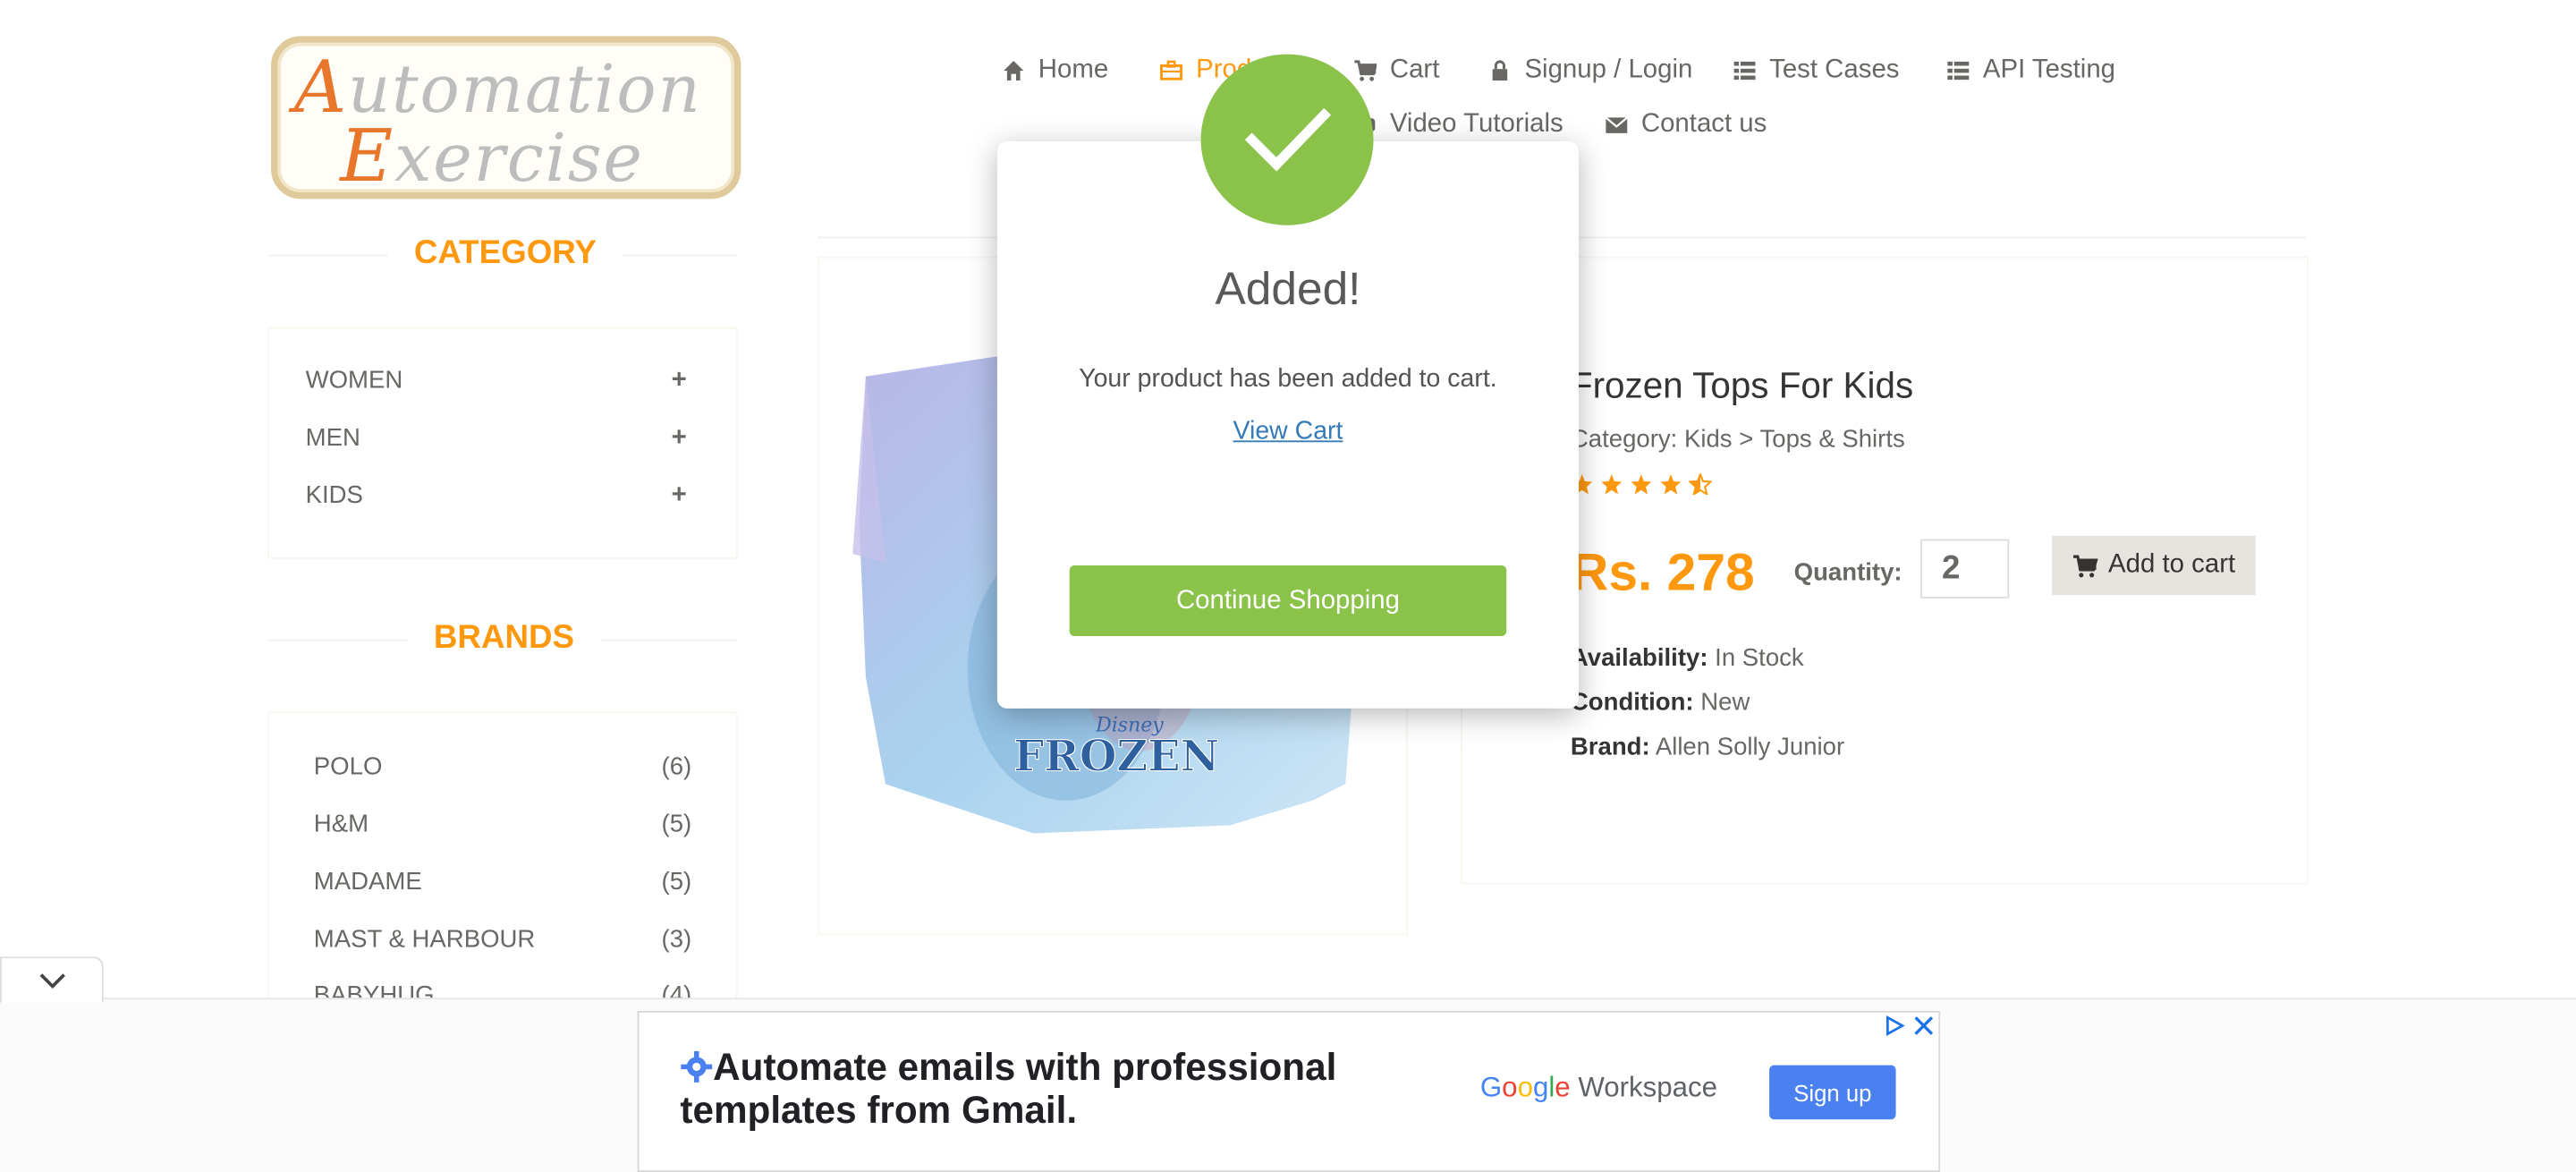 The width and height of the screenshot is (2576, 1172). Describe the element at coordinates (1288, 432) in the screenshot. I see `view-cart-link: View Cart` at that location.